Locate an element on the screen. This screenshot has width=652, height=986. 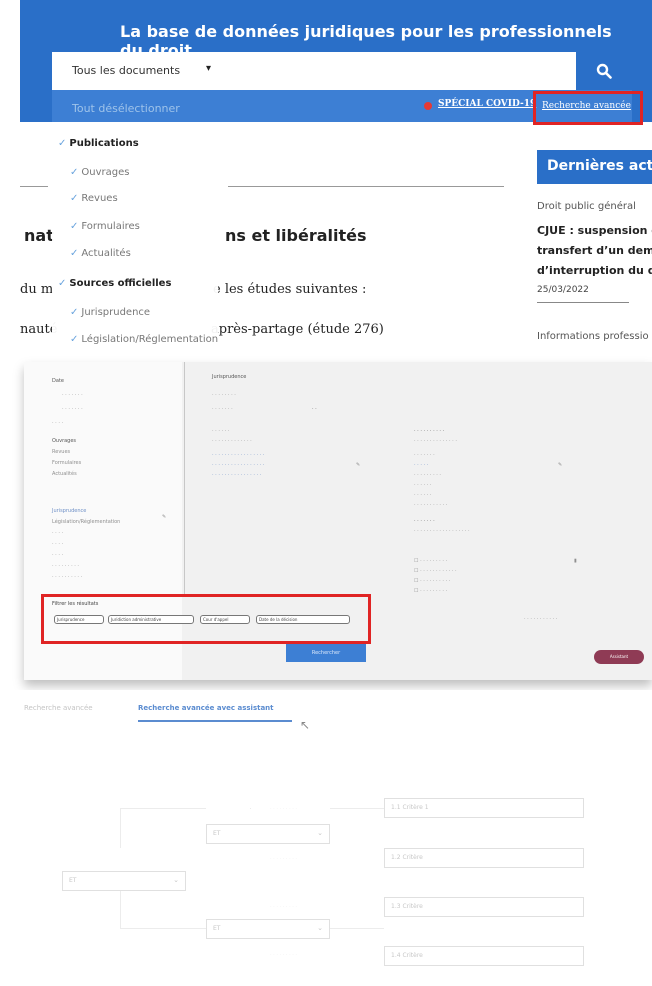
operator-select-3: ET ⌄ is located at coordinates (268, 929).